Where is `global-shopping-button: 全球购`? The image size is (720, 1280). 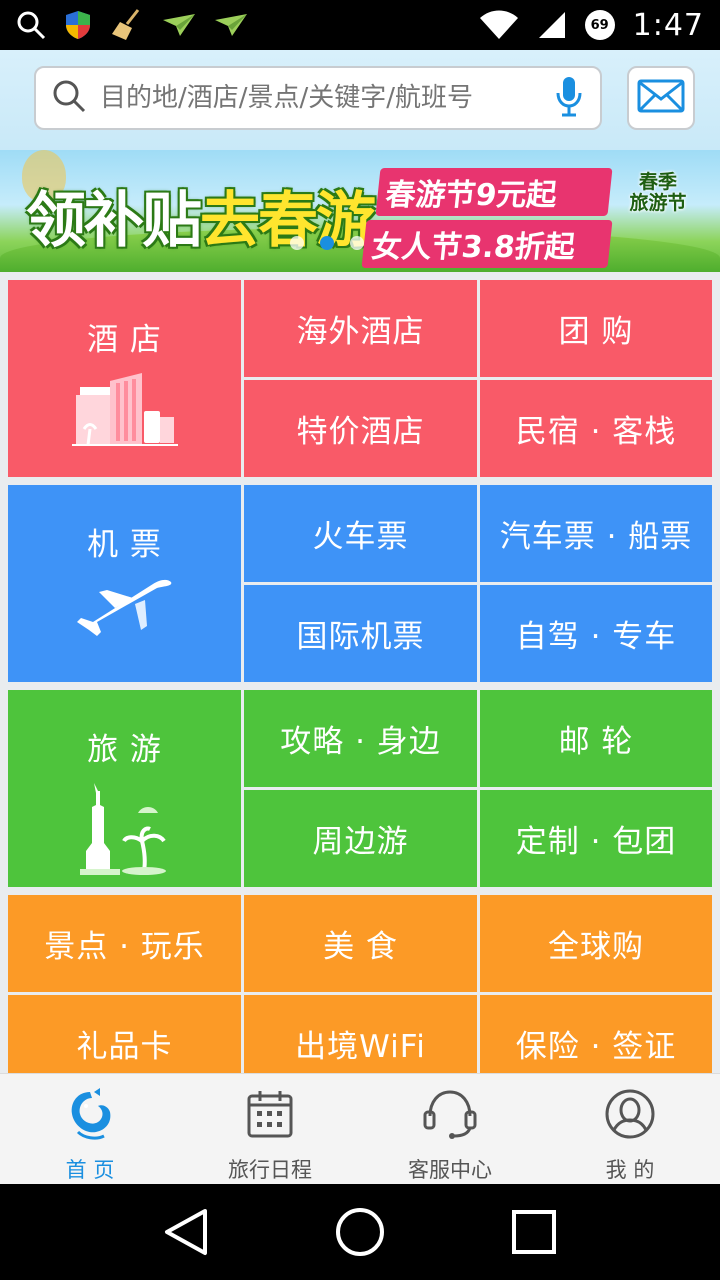 global-shopping-button: 全球购 is located at coordinates (596, 943).